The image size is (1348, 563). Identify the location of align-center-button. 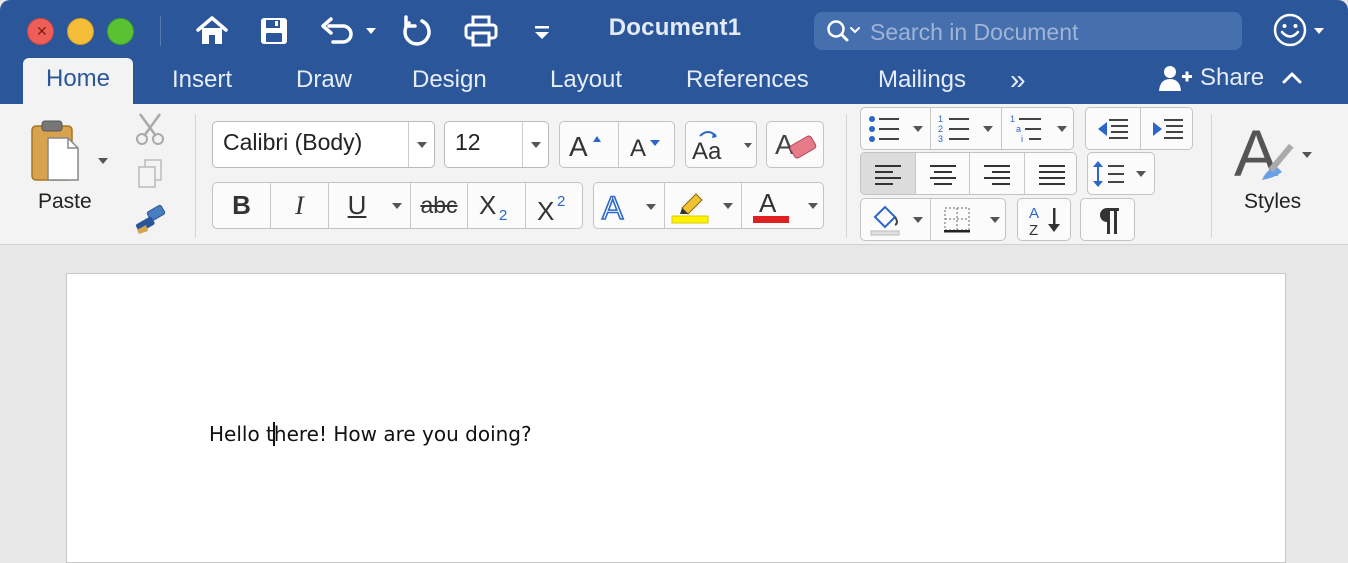
(942, 173).